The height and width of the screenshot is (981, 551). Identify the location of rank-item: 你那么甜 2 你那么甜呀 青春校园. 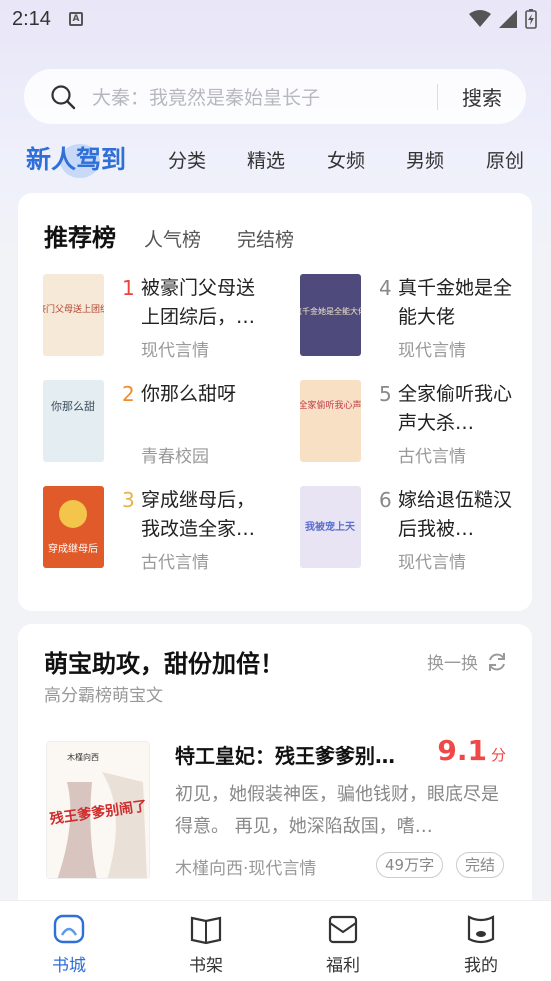
(163, 423).